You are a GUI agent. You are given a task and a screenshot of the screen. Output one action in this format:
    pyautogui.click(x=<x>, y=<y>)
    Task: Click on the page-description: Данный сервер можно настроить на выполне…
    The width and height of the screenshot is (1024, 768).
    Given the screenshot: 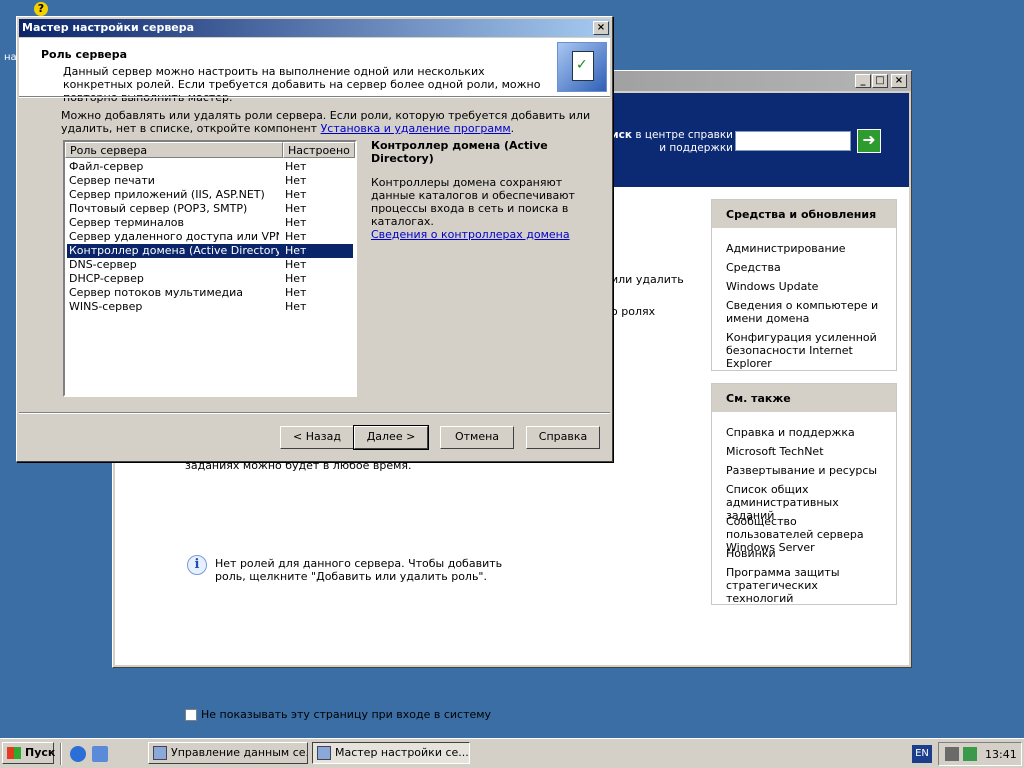 What is the action you would take?
    pyautogui.click(x=302, y=84)
    